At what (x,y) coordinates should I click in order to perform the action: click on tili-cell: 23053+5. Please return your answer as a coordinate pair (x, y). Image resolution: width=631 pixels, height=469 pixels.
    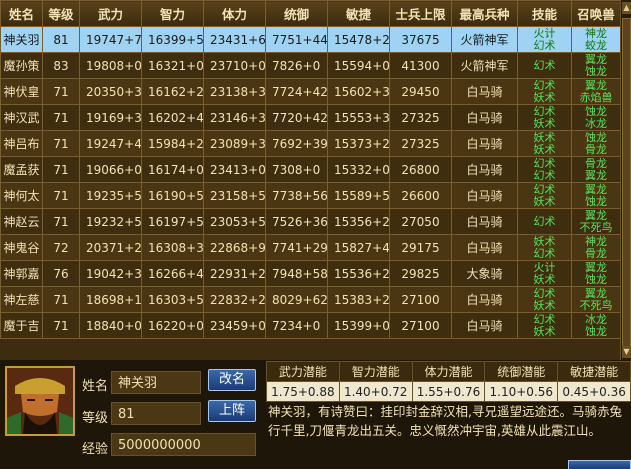
    Looking at the image, I should click on (234, 221).